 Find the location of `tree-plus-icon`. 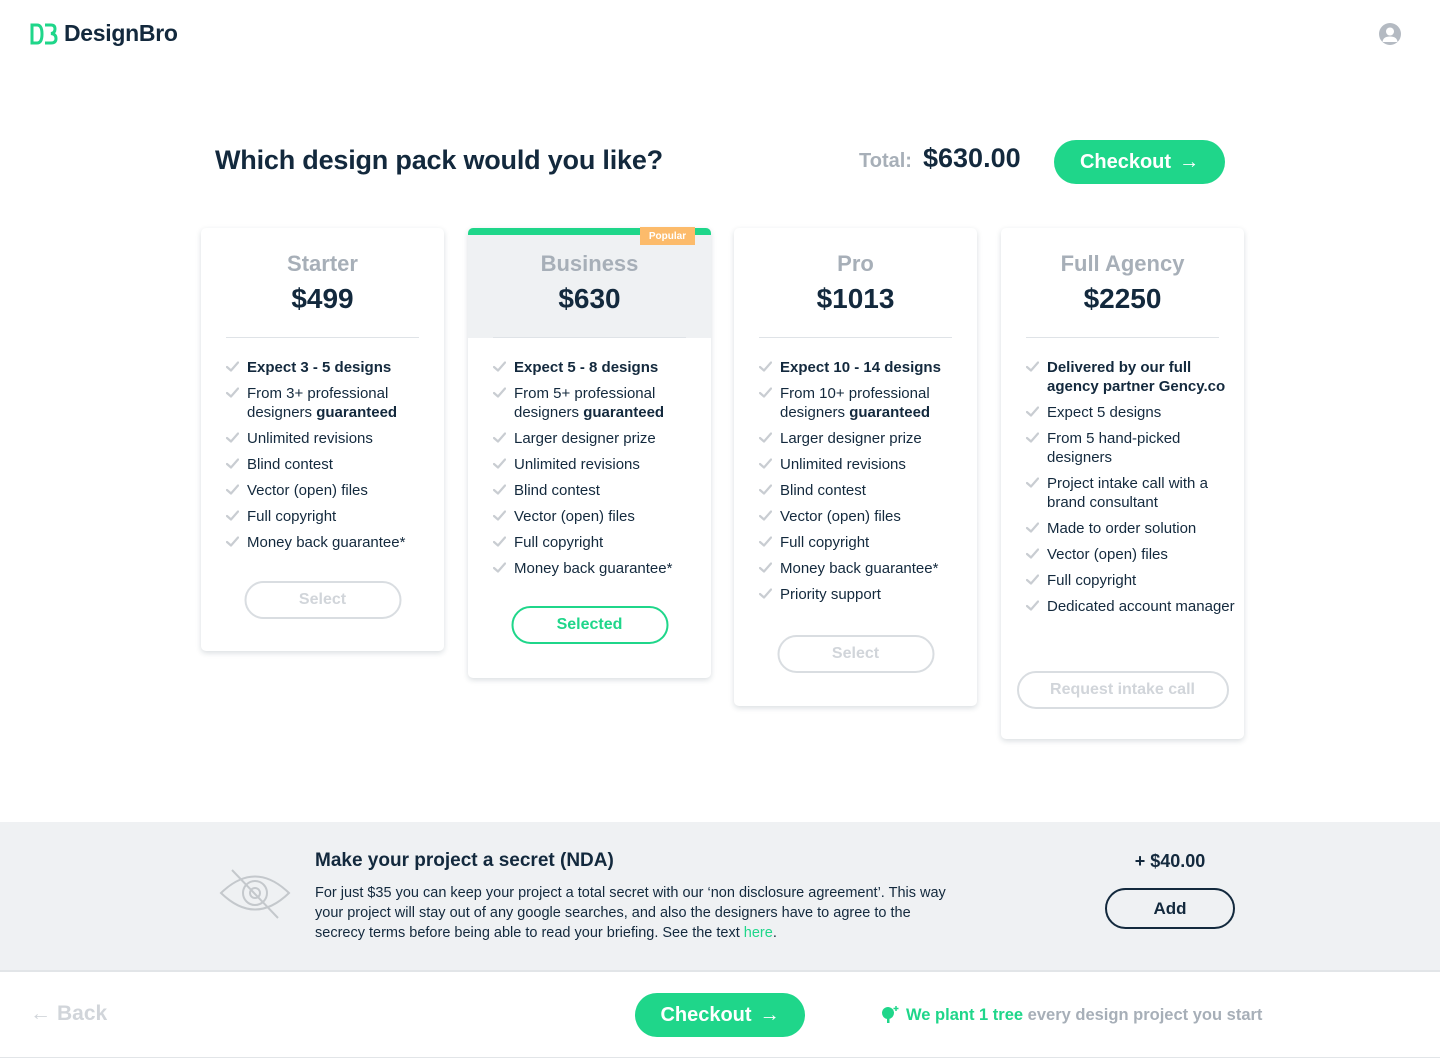

tree-plus-icon is located at coordinates (890, 1014).